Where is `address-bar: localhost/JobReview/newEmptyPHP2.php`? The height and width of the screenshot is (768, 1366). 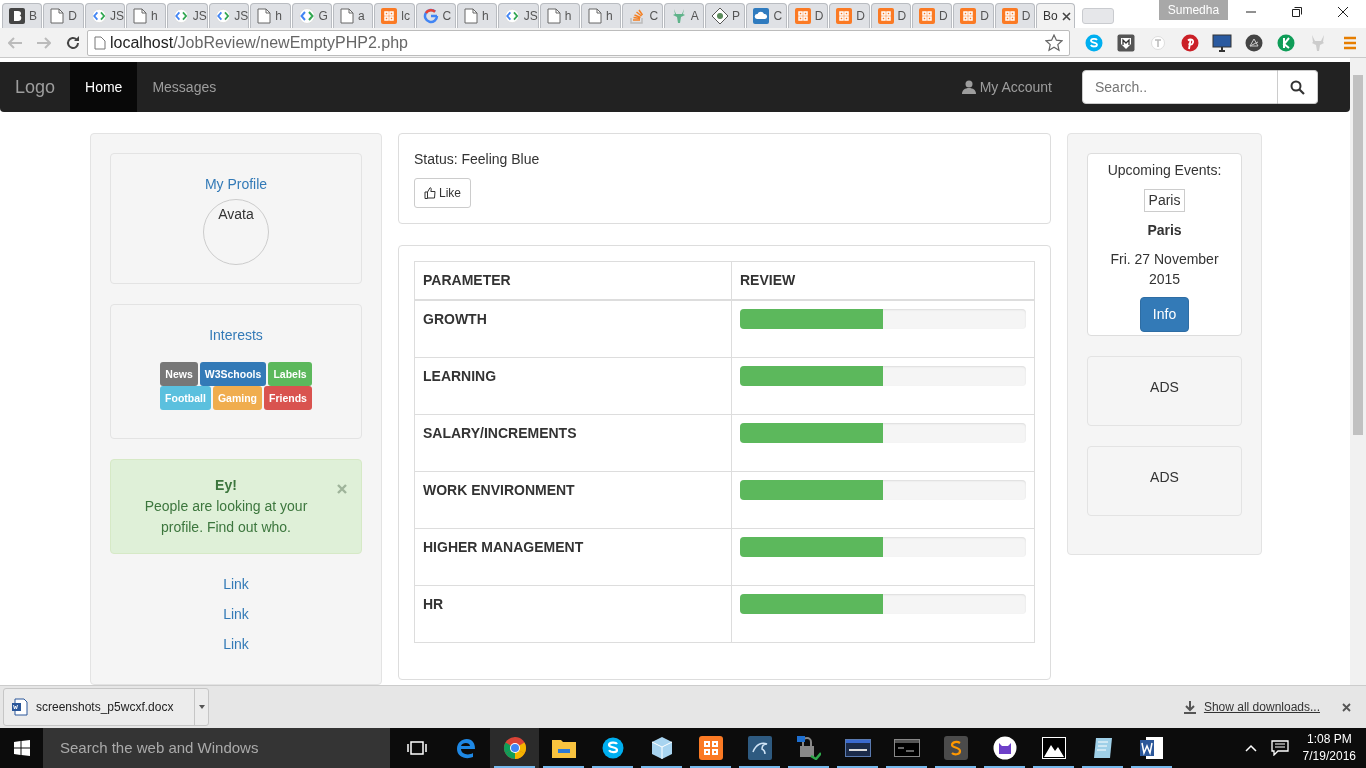
address-bar: localhost/JobReview/newEmptyPHP2.php is located at coordinates (578, 42).